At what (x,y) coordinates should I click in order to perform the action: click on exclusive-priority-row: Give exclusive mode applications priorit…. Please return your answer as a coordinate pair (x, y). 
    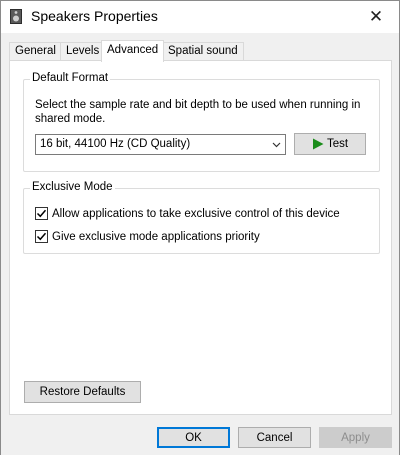
    Looking at the image, I should click on (147, 236).